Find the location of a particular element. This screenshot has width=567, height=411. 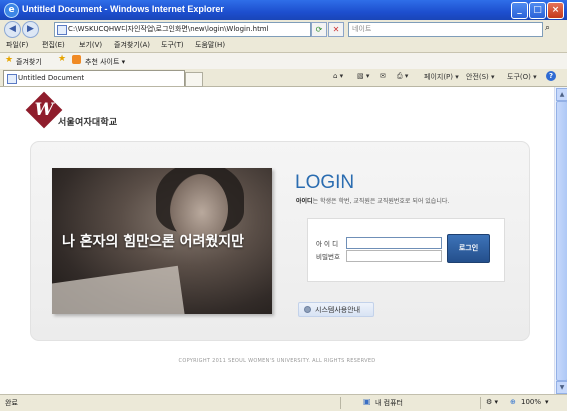

add-favorite-icon: ★ is located at coordinates (62, 59).